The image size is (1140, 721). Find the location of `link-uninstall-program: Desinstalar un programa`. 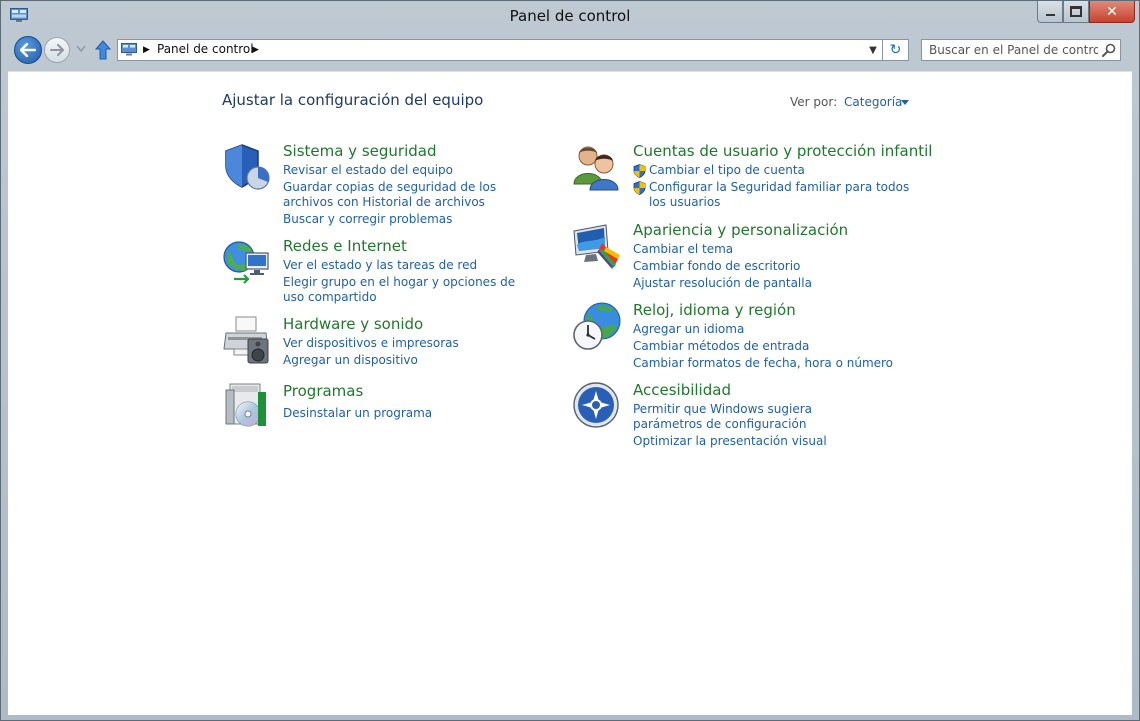

link-uninstall-program: Desinstalar un programa is located at coordinates (433, 413).